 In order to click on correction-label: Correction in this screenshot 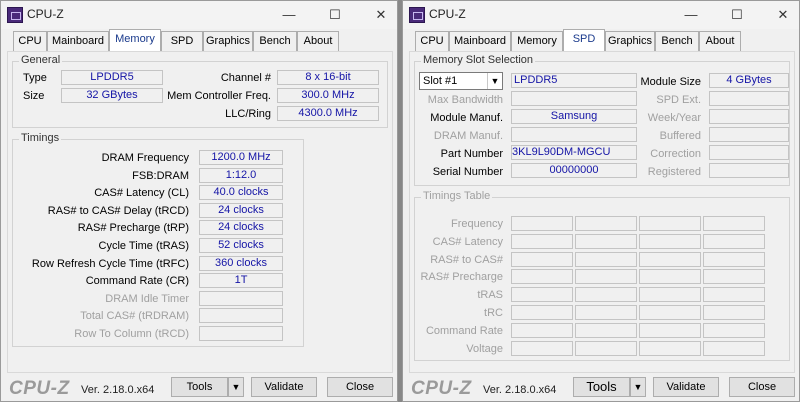, I will do `click(675, 154)`.